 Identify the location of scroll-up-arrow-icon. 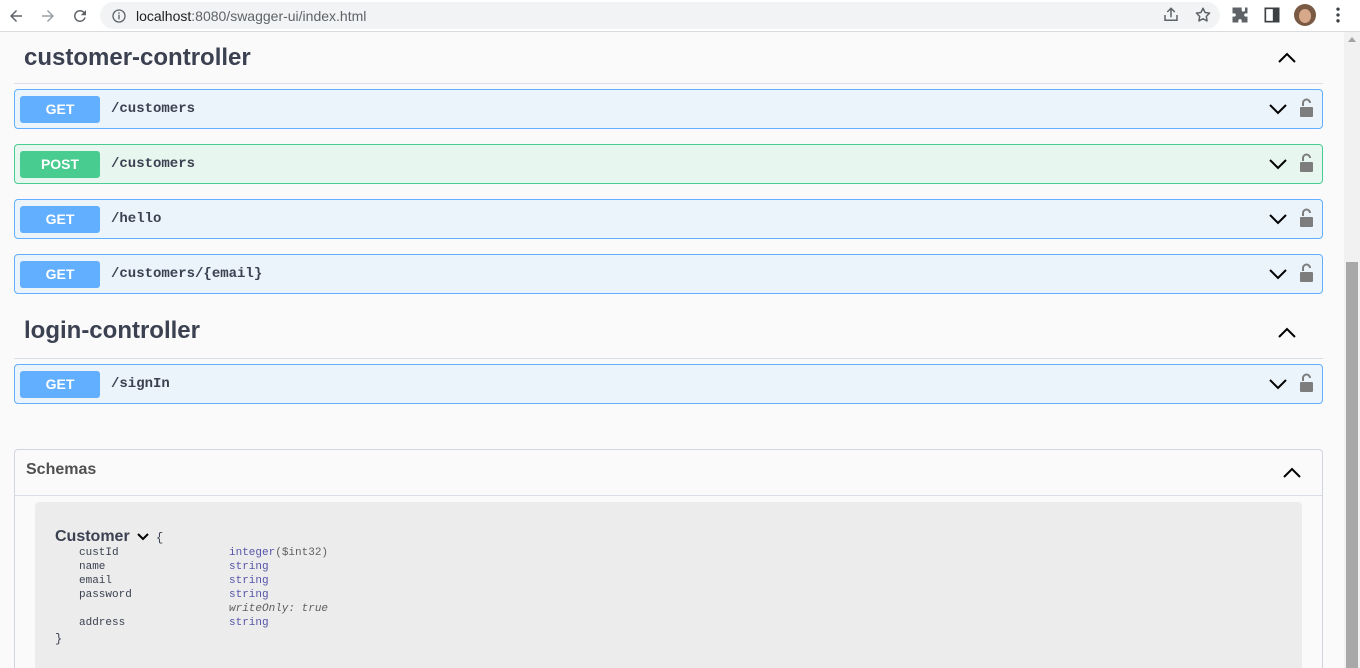
(1352, 39).